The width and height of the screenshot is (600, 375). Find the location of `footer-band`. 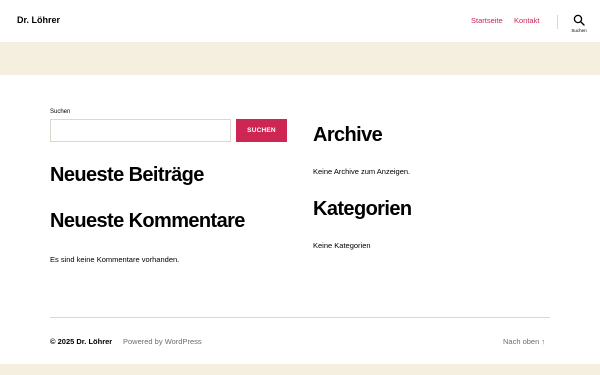

footer-band is located at coordinates (300, 369).